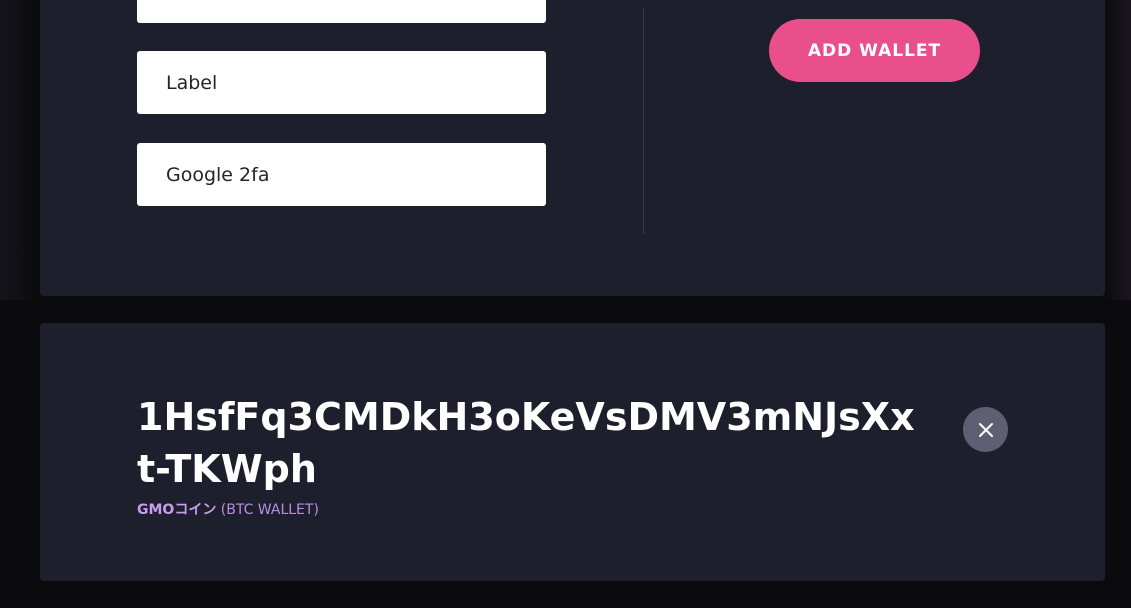 The width and height of the screenshot is (1131, 608). What do you see at coordinates (341, 11) in the screenshot?
I see `wallet-address-input` at bounding box center [341, 11].